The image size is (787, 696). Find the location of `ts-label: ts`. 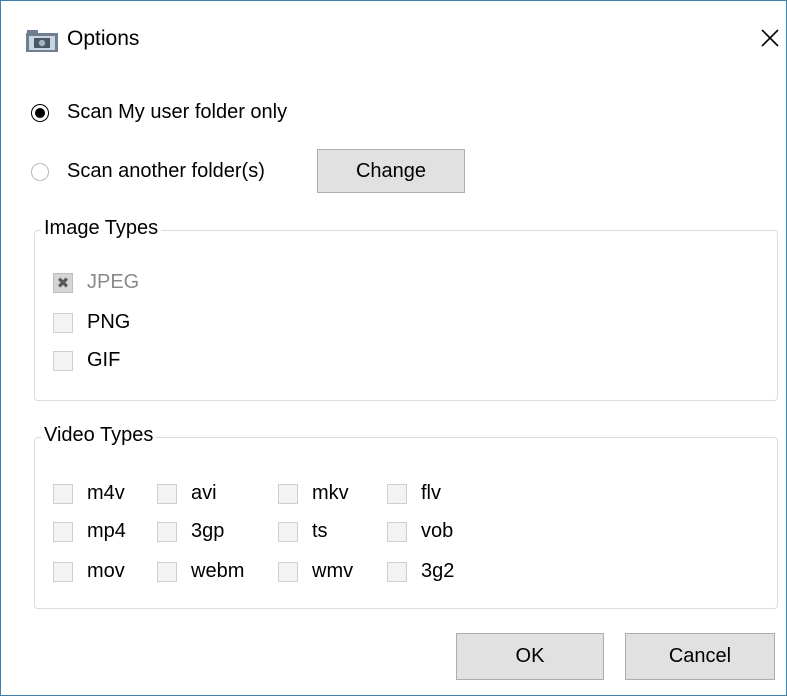

ts-label: ts is located at coordinates (320, 531).